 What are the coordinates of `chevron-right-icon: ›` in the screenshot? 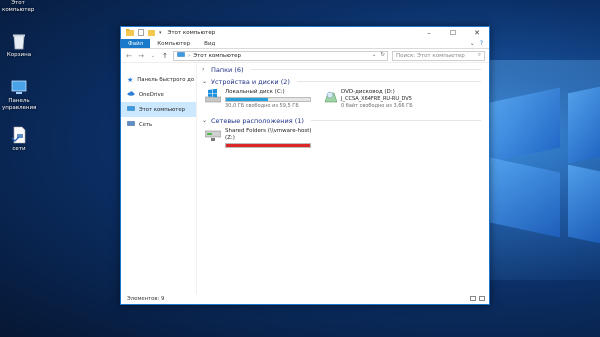 It's located at (203, 69).